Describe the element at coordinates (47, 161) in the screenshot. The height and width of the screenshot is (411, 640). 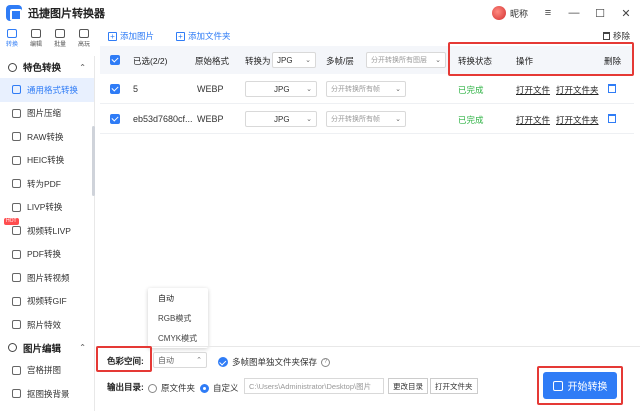
I see `sidebar-item-heic: HEIC转换` at that location.